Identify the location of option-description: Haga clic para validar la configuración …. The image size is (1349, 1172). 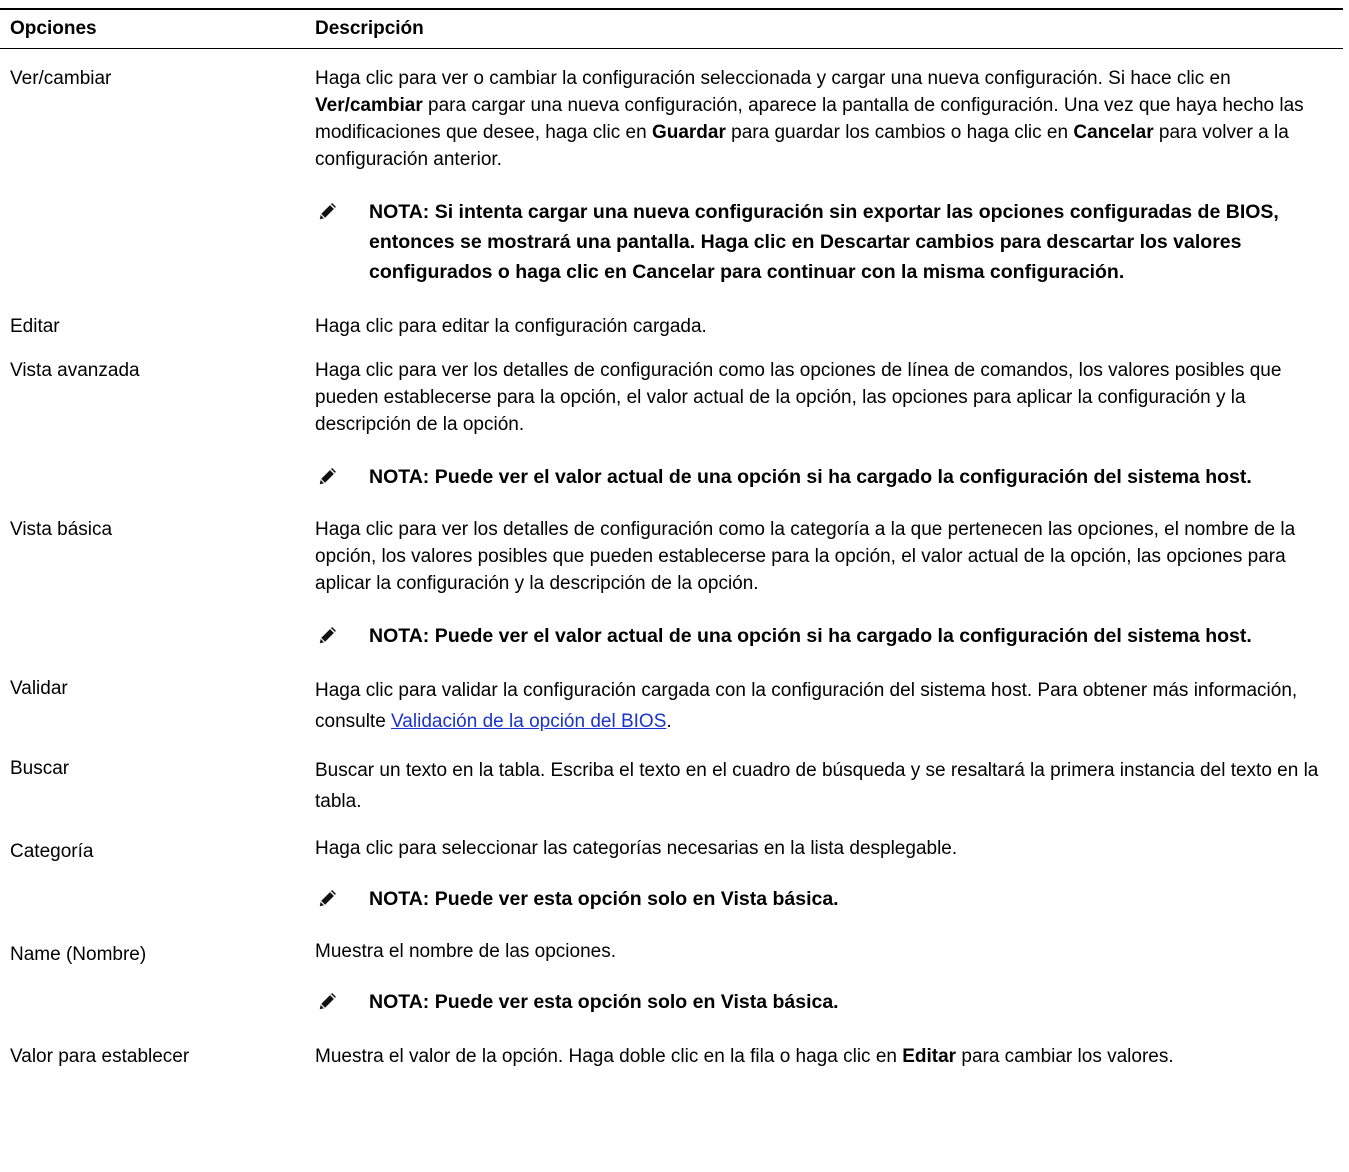
(824, 706).